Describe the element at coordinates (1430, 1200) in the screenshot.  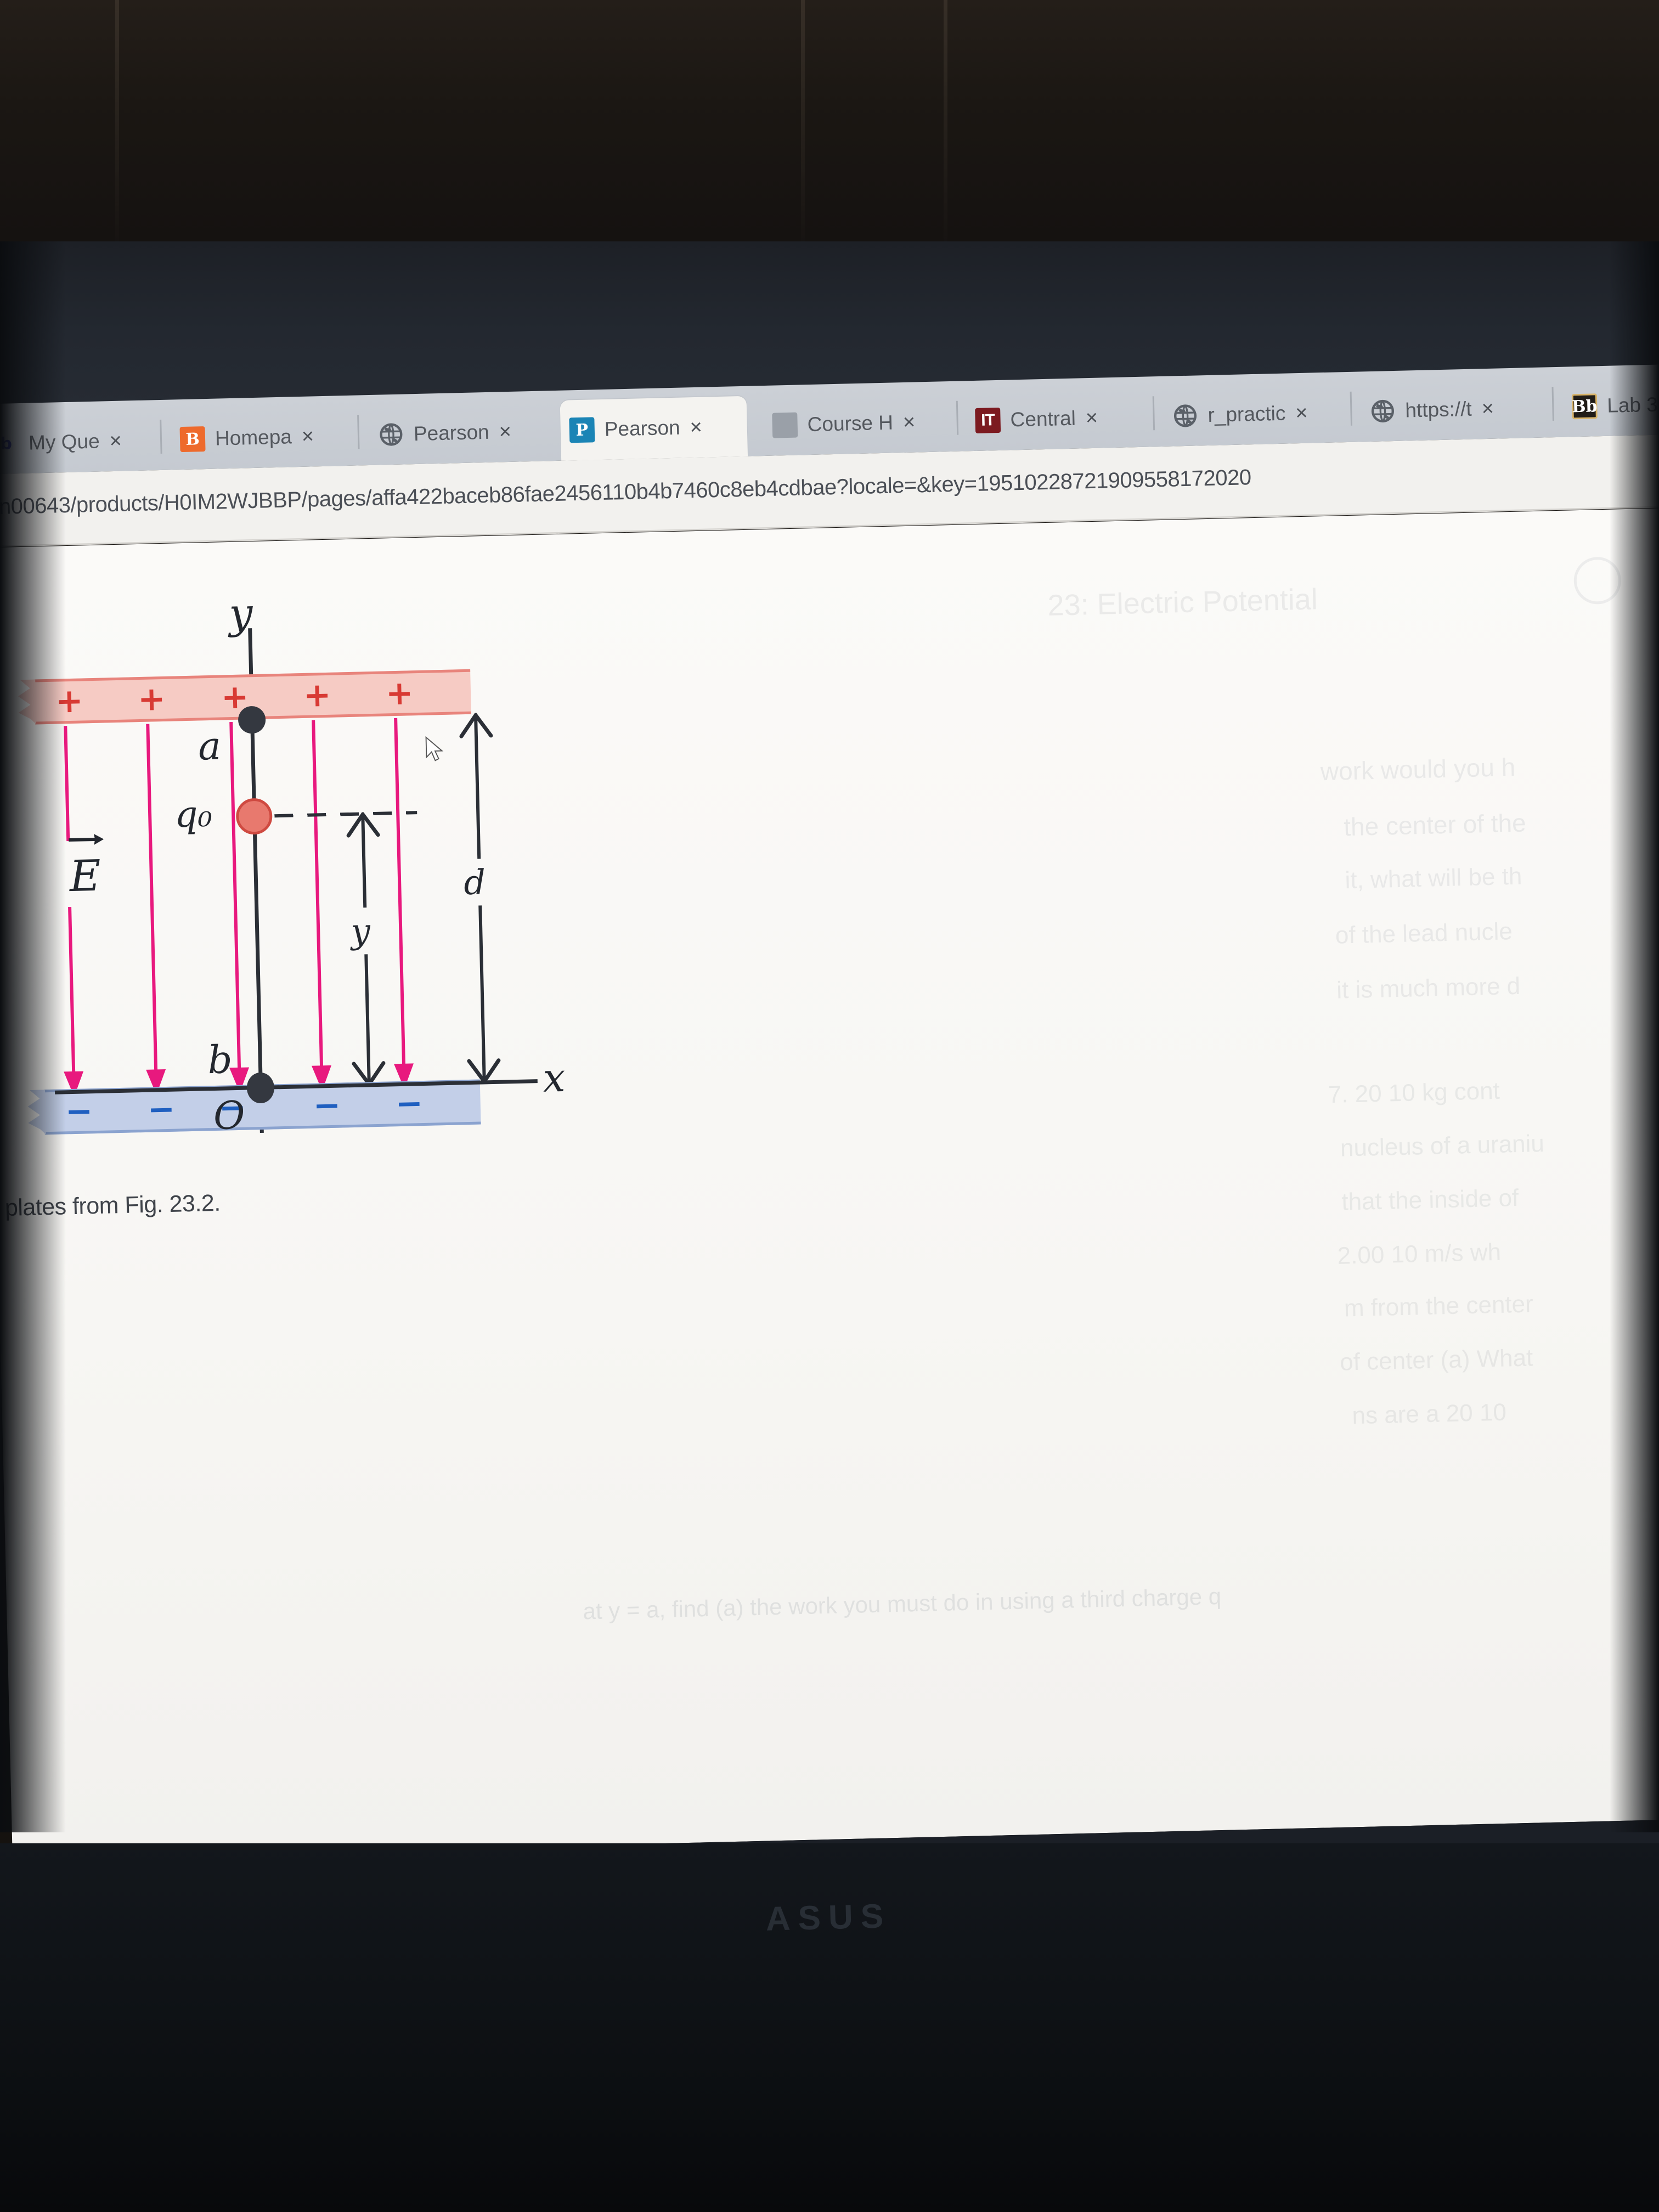
I see `ghost-line: that the inside of` at that location.